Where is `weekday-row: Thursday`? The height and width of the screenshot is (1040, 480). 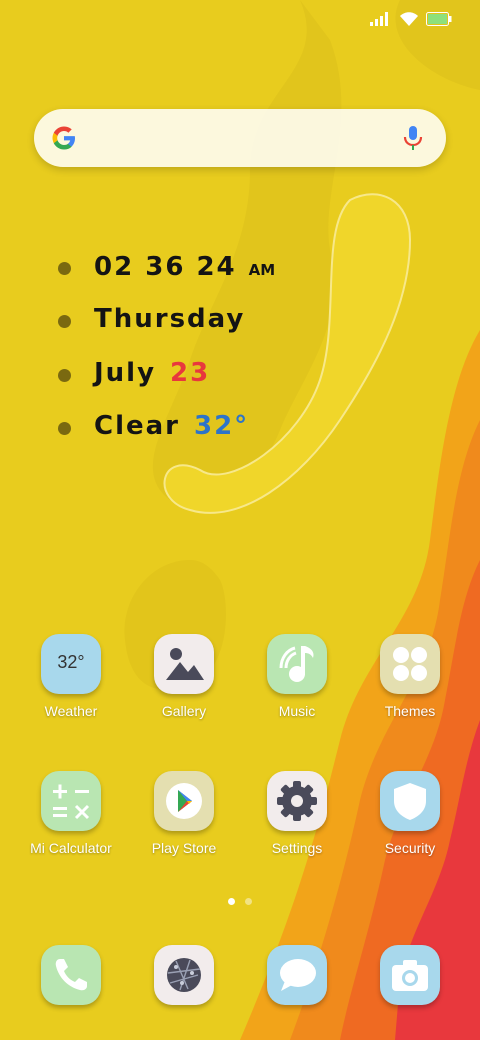
weekday-row: Thursday is located at coordinates (169, 319).